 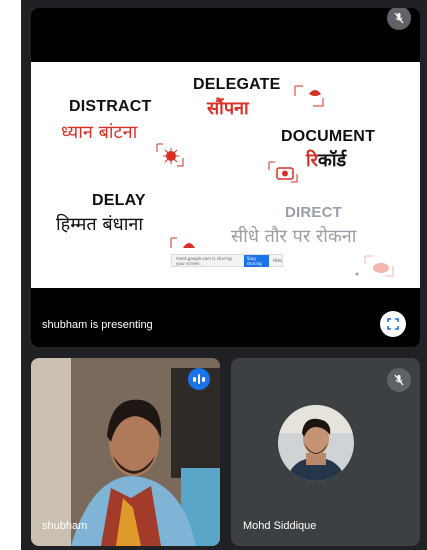 I want to click on participant-name-shubham: shubham, so click(x=65, y=526).